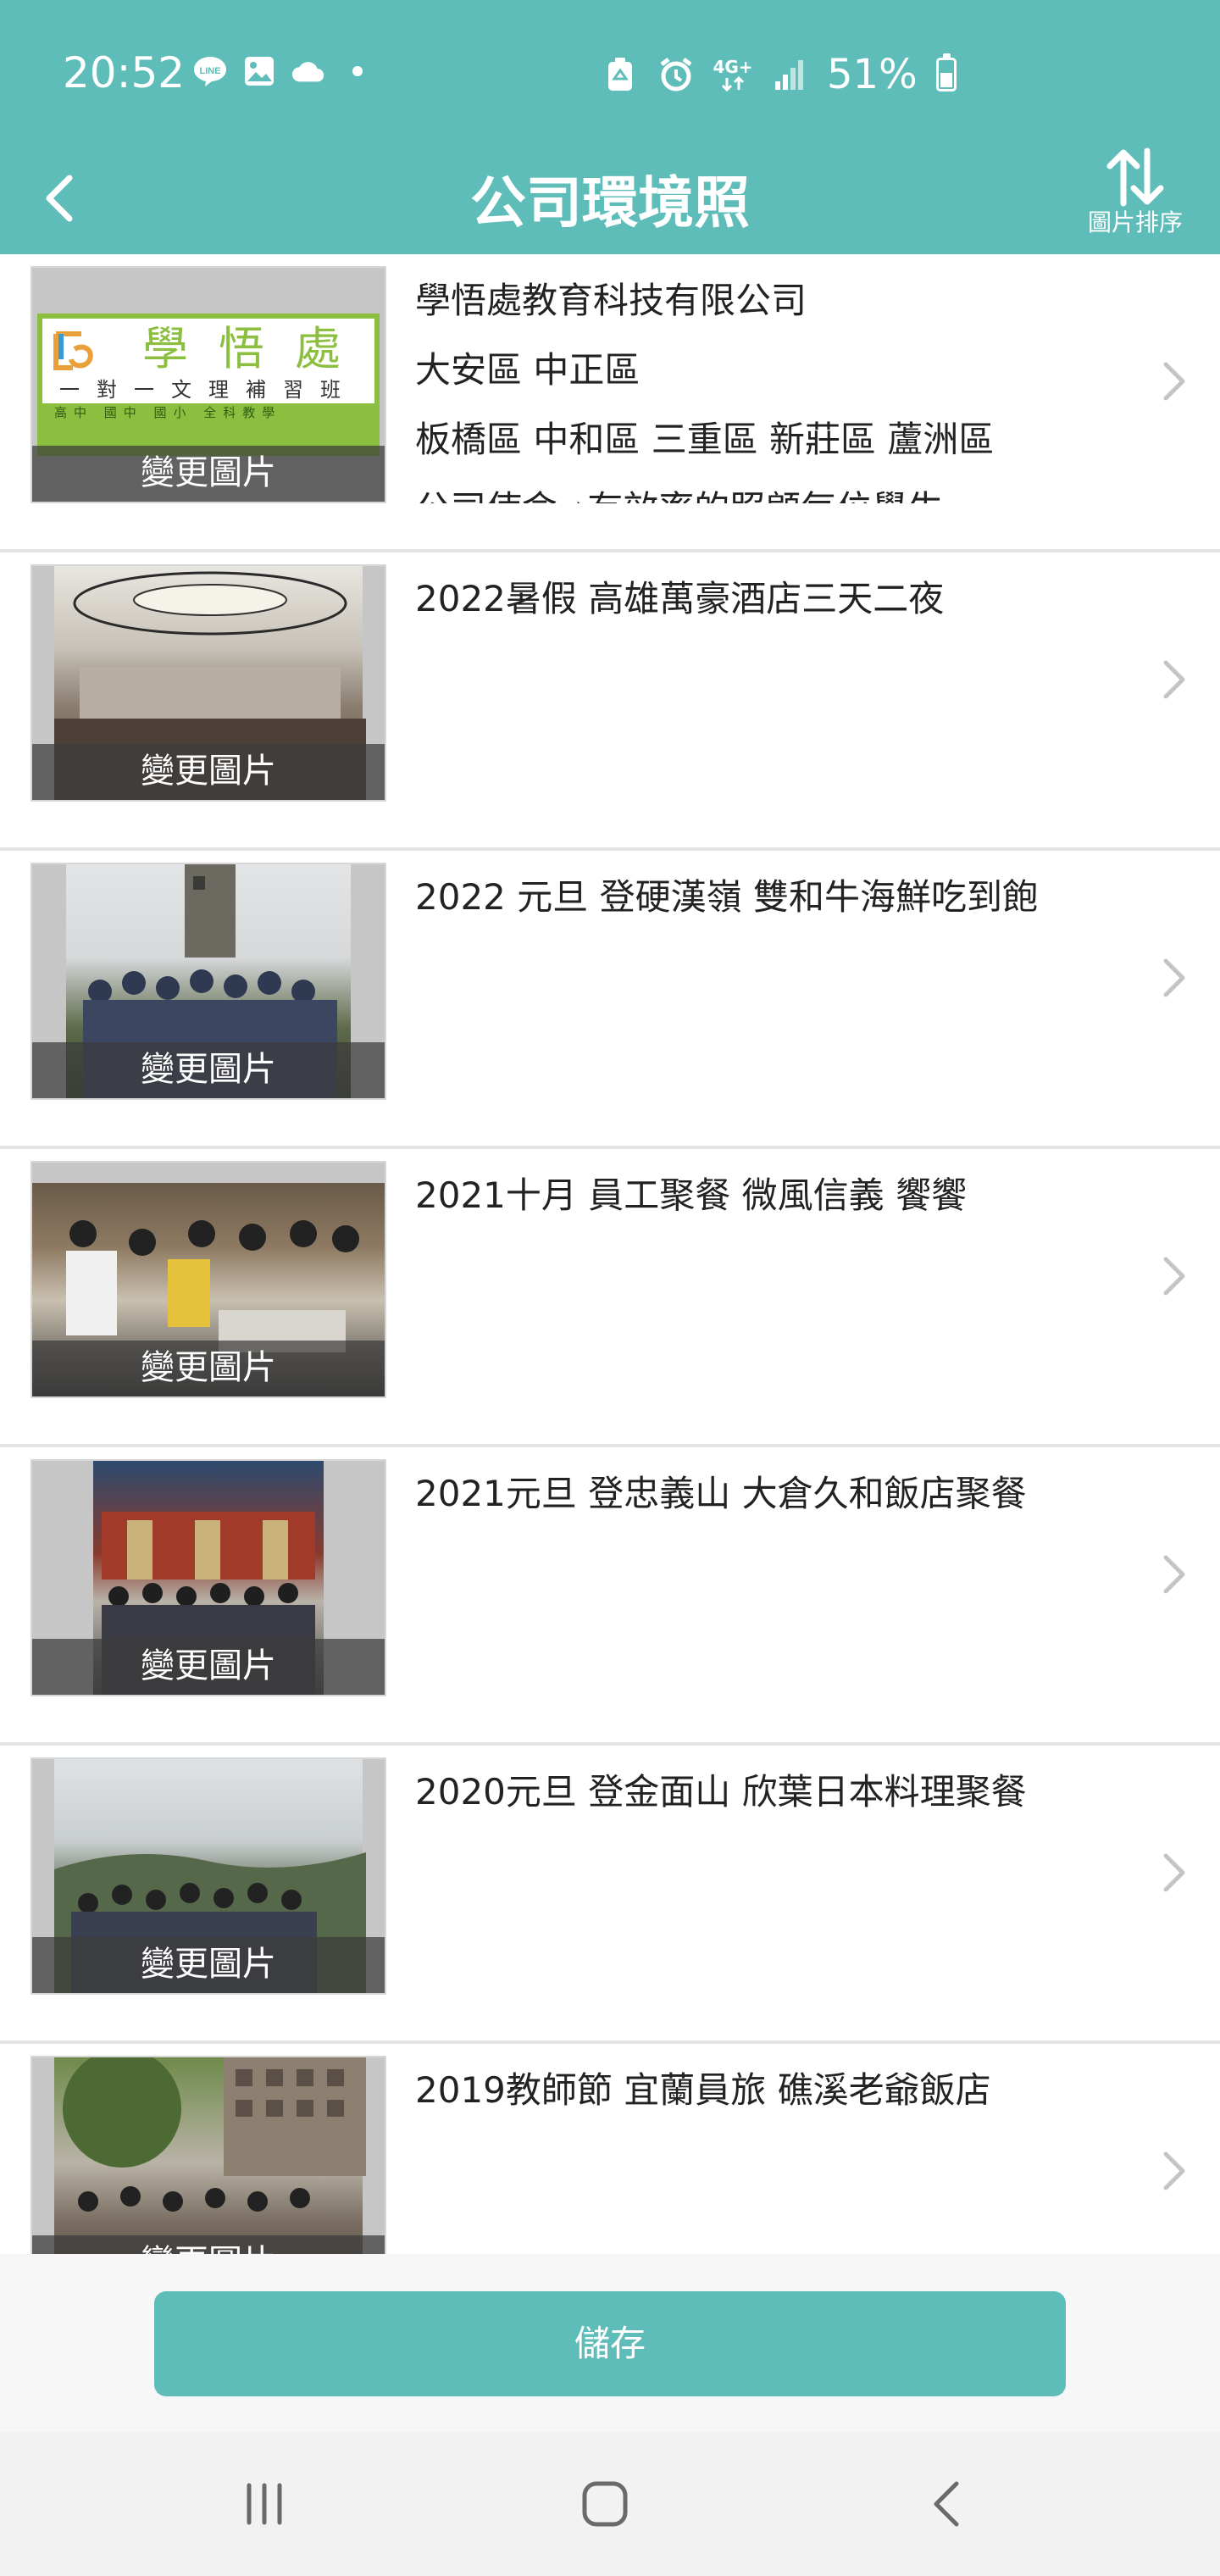  I want to click on row-description: 2021十月 員工聚餐 微風信義 饗饗, so click(771, 1279).